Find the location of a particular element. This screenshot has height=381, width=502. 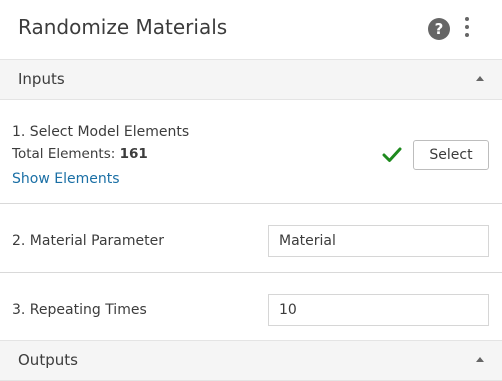

repeating-times-label: 3. Repeating Times is located at coordinates (79, 310).